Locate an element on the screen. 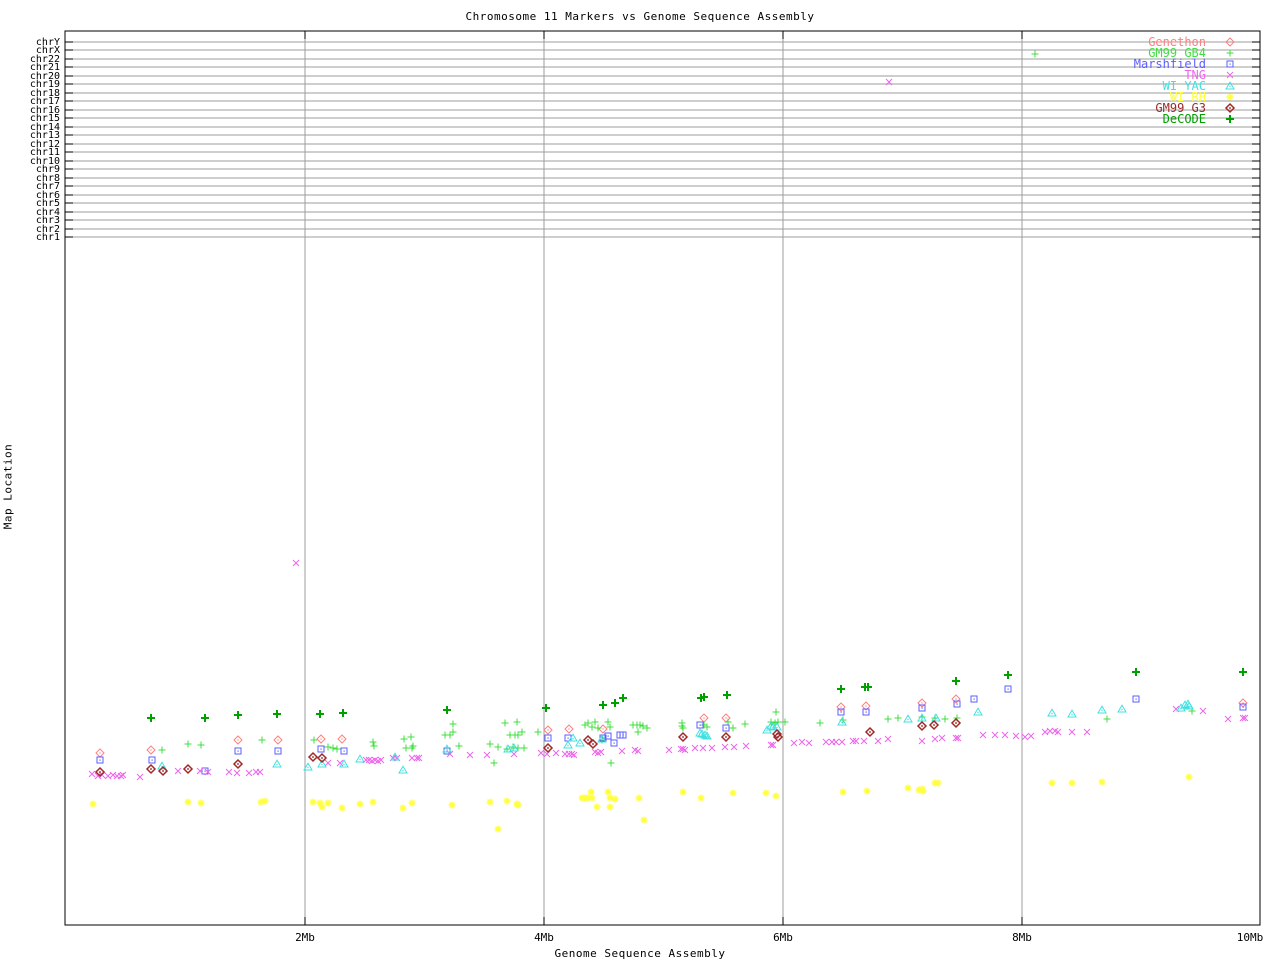  legend-label: DeCODE is located at coordinates (1184, 119).